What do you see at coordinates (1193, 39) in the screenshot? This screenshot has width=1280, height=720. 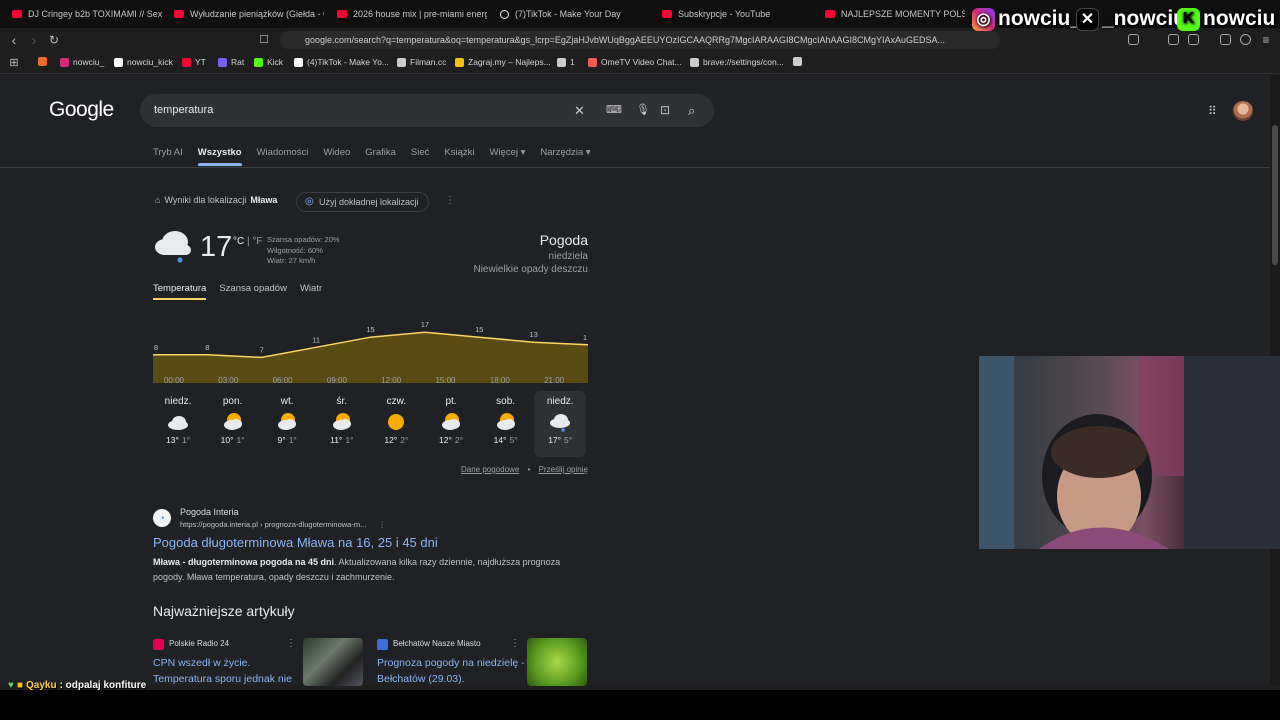 I see `sidebar-icon` at bounding box center [1193, 39].